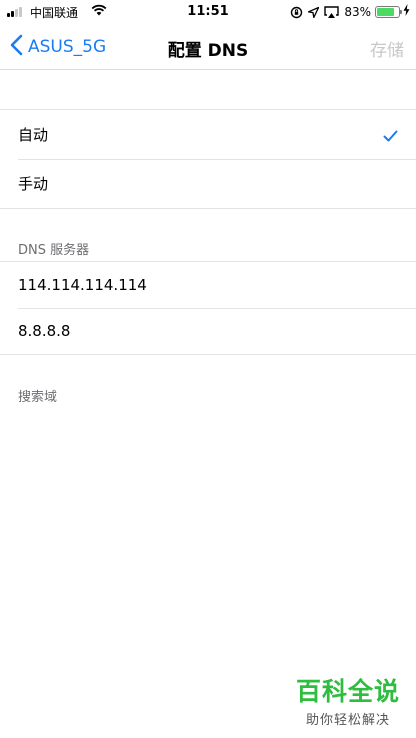  What do you see at coordinates (387, 48) in the screenshot?
I see `save-button: 存储` at bounding box center [387, 48].